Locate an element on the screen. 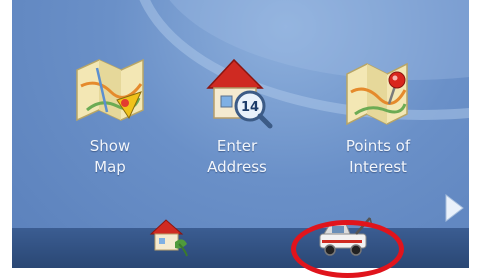 The height and width of the screenshot is (278, 479). chevron-right-icon is located at coordinates (454, 208).